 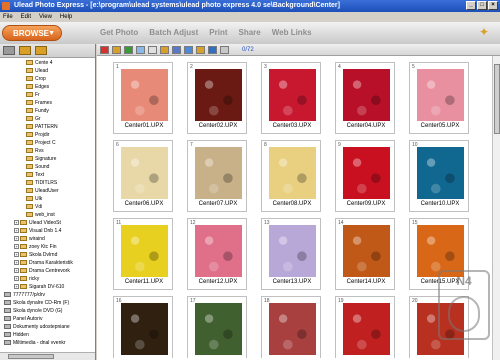 I want to click on folder-tree-item: Cente 4, so click(x=47, y=63).